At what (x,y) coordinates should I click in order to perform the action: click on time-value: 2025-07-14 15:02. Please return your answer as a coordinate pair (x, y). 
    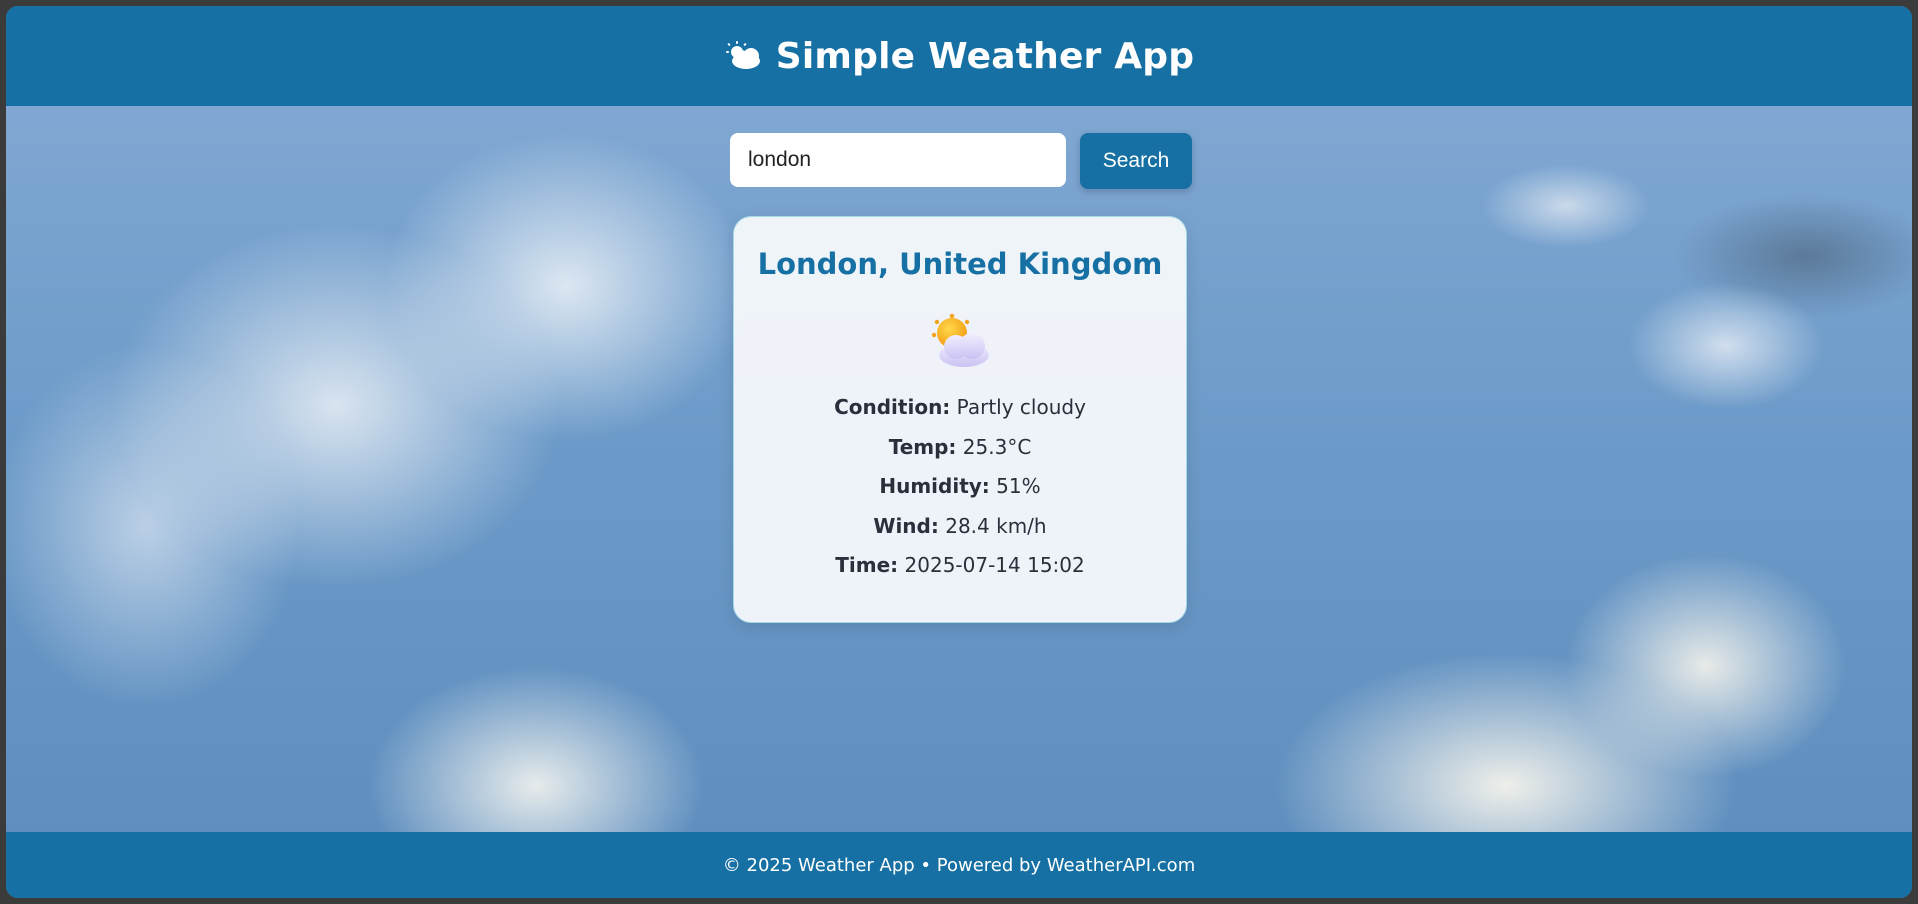
    Looking at the image, I should click on (994, 565).